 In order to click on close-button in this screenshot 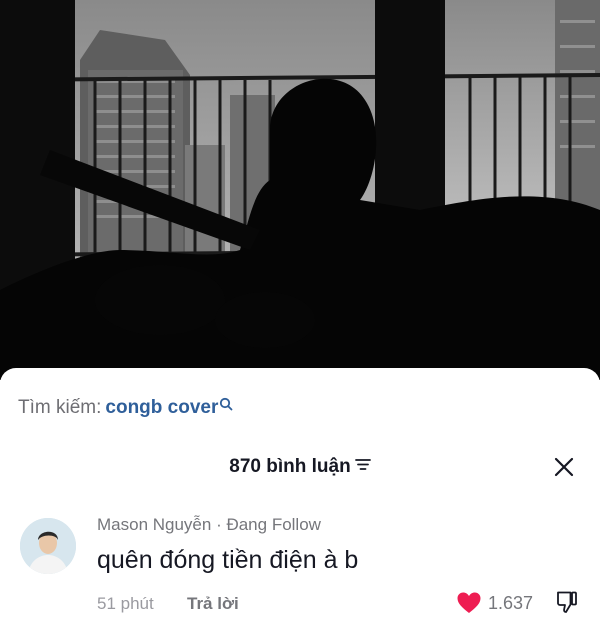, I will do `click(564, 467)`.